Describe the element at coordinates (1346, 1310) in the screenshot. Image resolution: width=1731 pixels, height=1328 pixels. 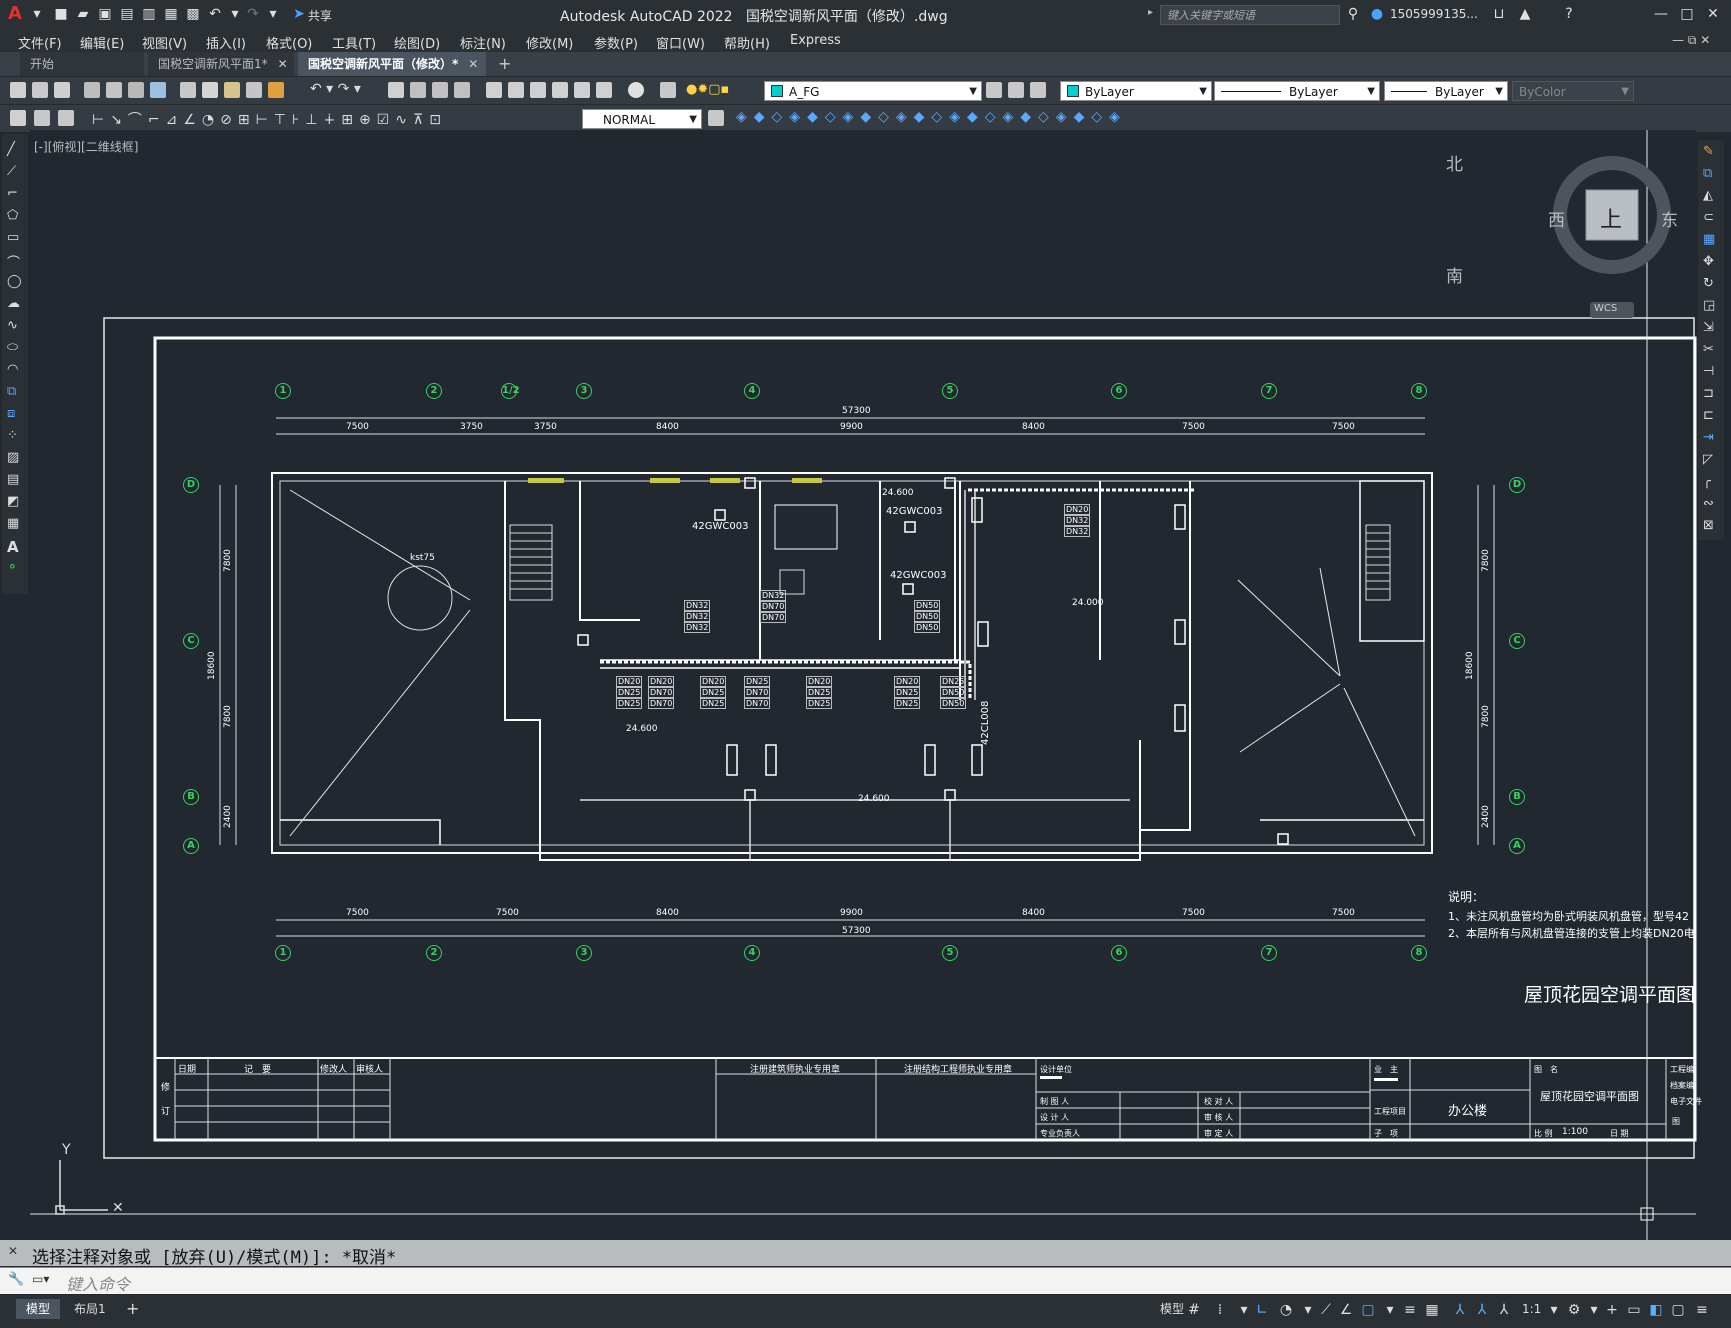
I see `object-snap-tracking-icon: ∠` at that location.